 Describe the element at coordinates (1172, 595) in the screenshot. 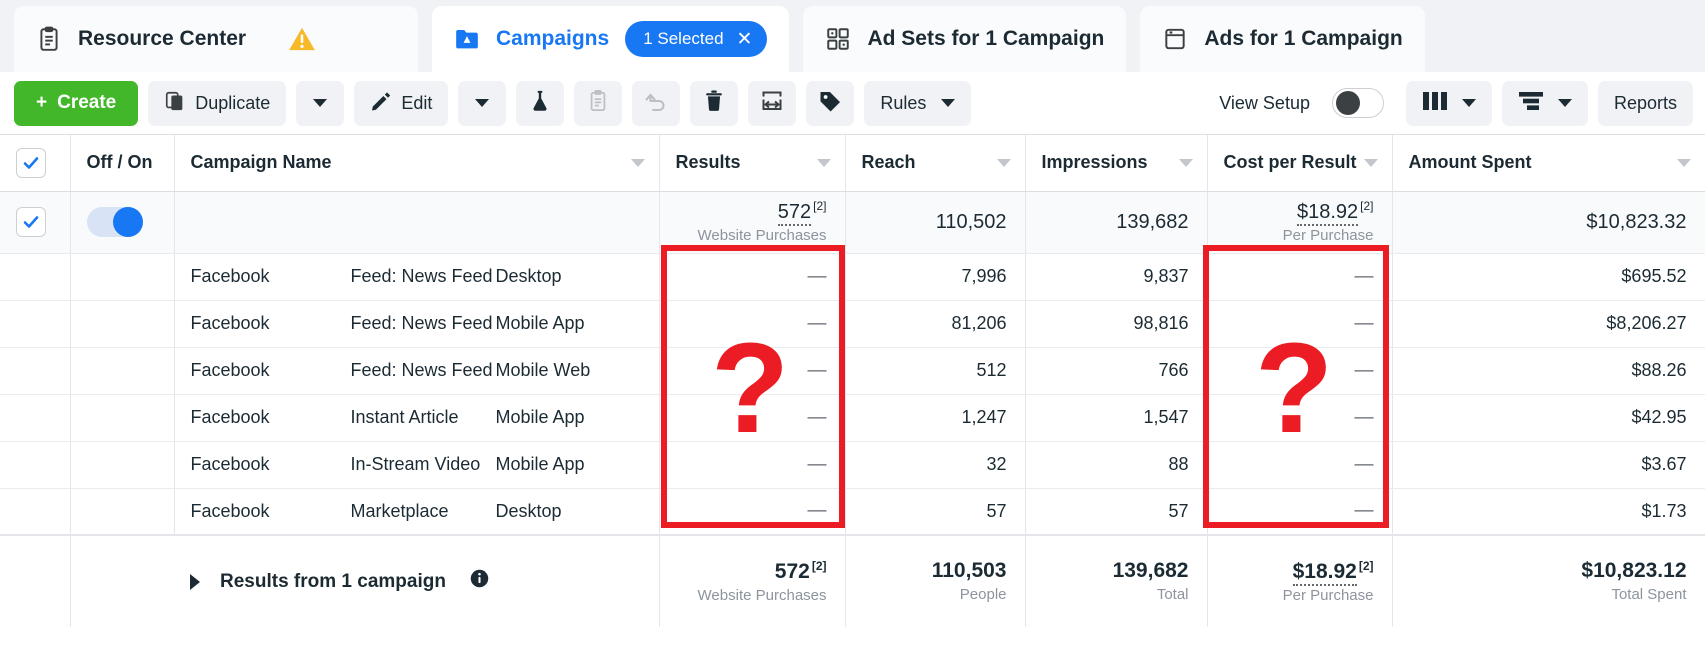

I see `totals-impressions-sublabel: Total` at that location.